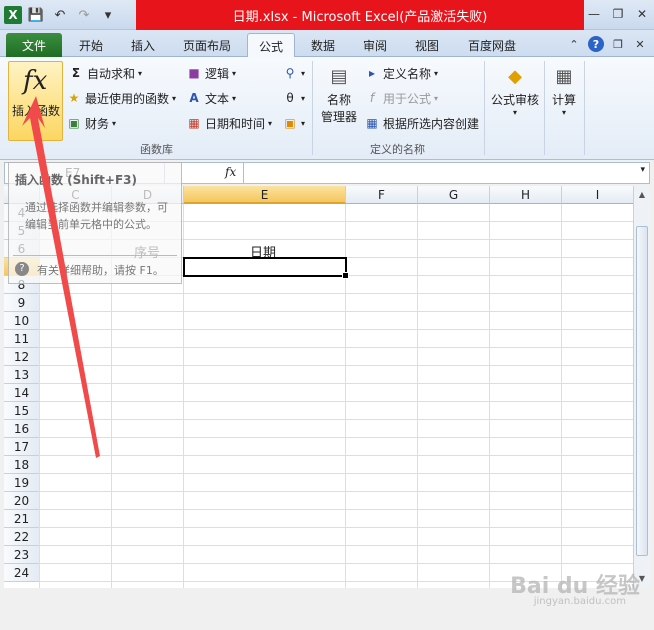 Image resolution: width=654 pixels, height=630 pixels. What do you see at coordinates (22, 537) in the screenshot?
I see `row-header-22: 22` at bounding box center [22, 537].